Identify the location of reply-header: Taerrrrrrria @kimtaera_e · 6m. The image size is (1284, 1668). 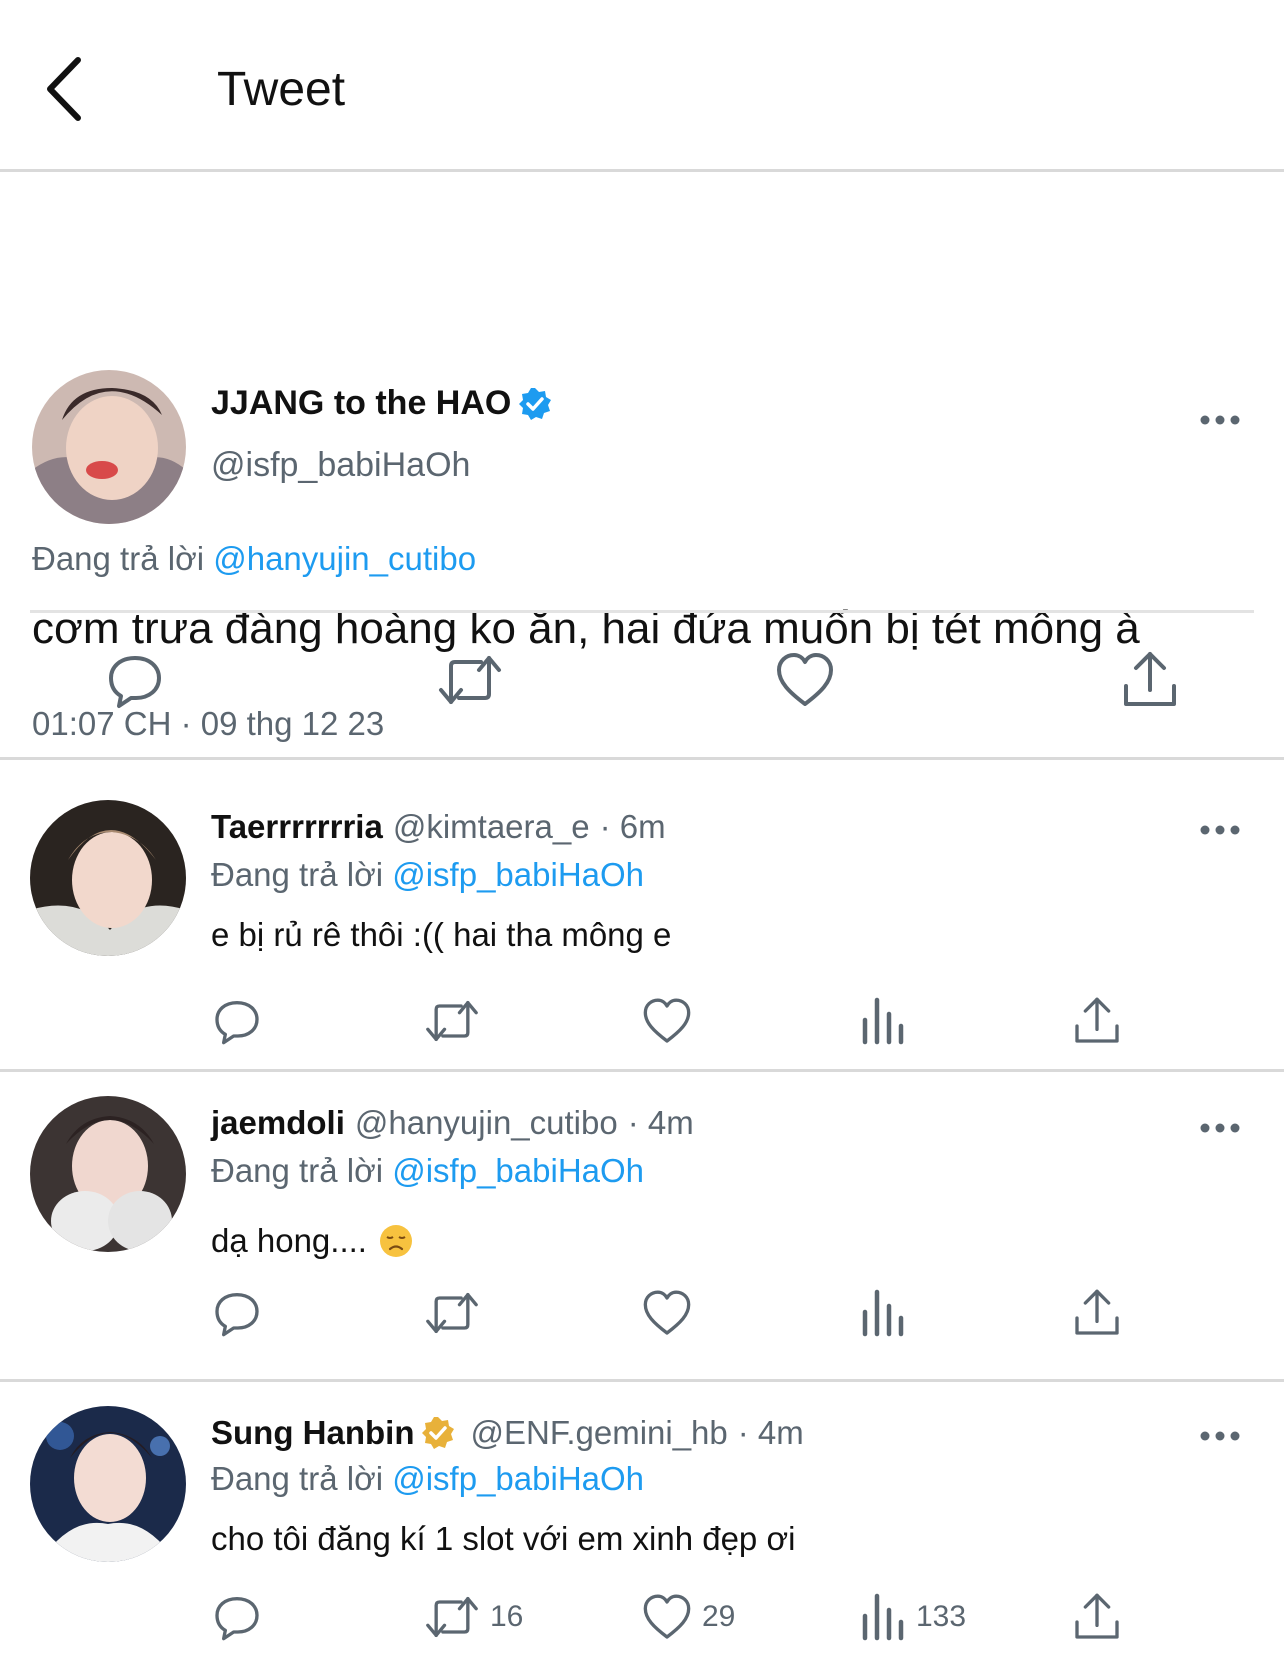
(438, 827).